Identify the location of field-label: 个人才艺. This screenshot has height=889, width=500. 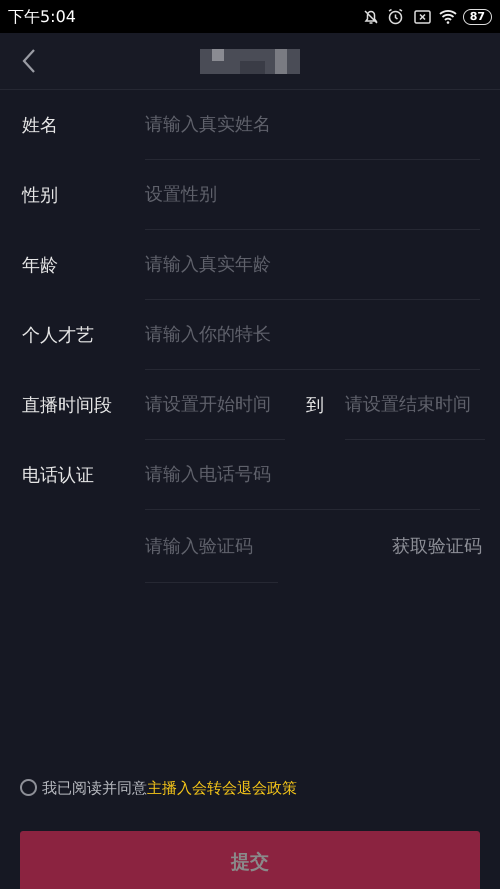
(58, 336).